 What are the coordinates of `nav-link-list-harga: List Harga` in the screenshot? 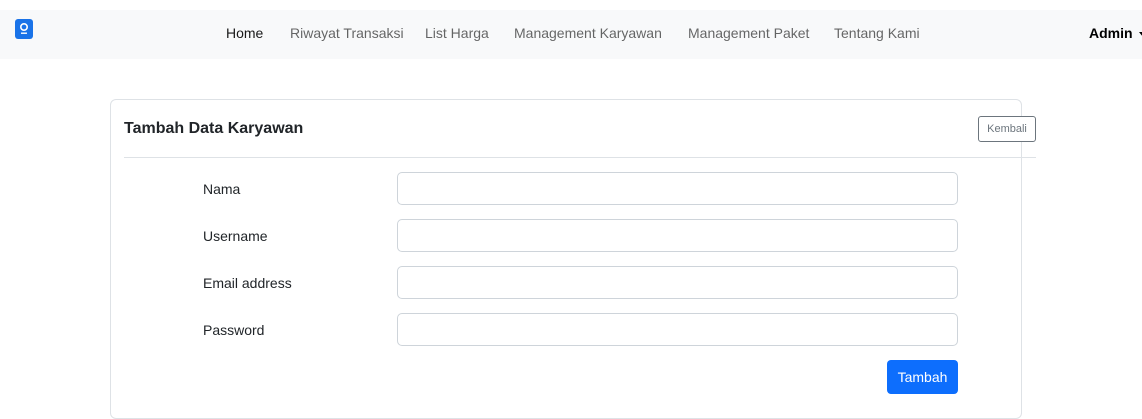 It's located at (457, 33).